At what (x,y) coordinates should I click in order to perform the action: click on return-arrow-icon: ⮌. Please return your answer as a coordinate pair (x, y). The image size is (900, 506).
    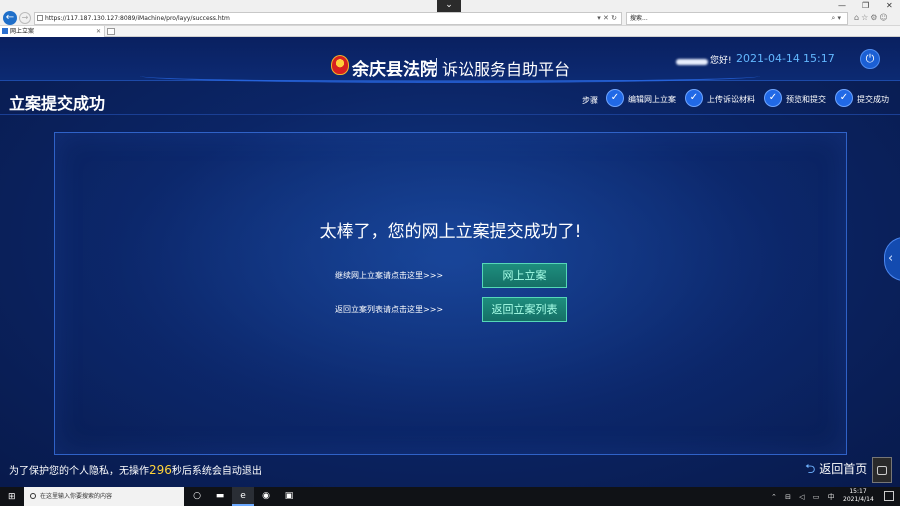
    Looking at the image, I should click on (810, 469).